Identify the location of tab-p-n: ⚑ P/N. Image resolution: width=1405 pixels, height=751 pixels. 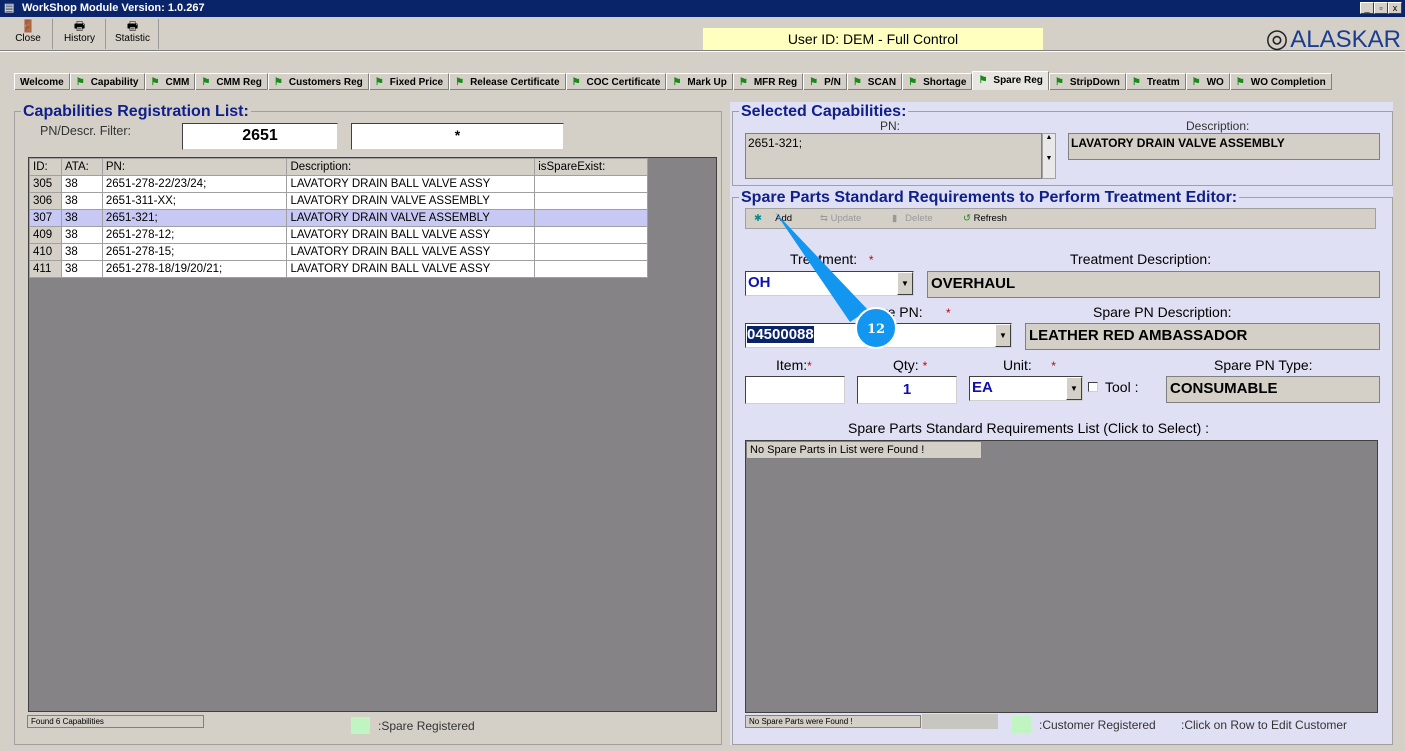
(825, 81).